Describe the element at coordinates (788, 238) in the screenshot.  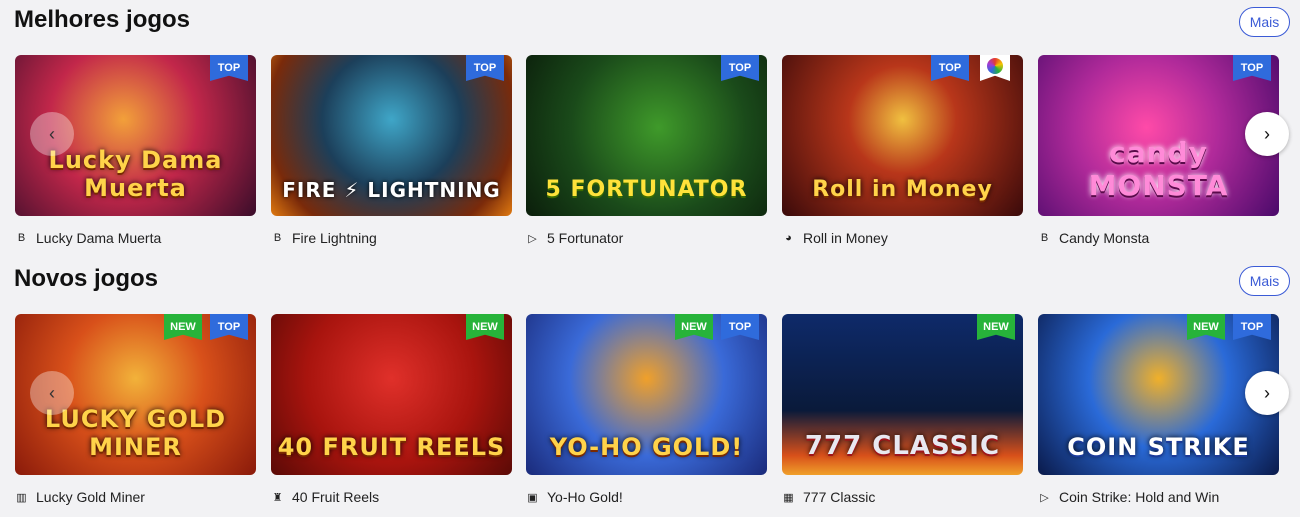
I see `provider-icon: ◕` at that location.